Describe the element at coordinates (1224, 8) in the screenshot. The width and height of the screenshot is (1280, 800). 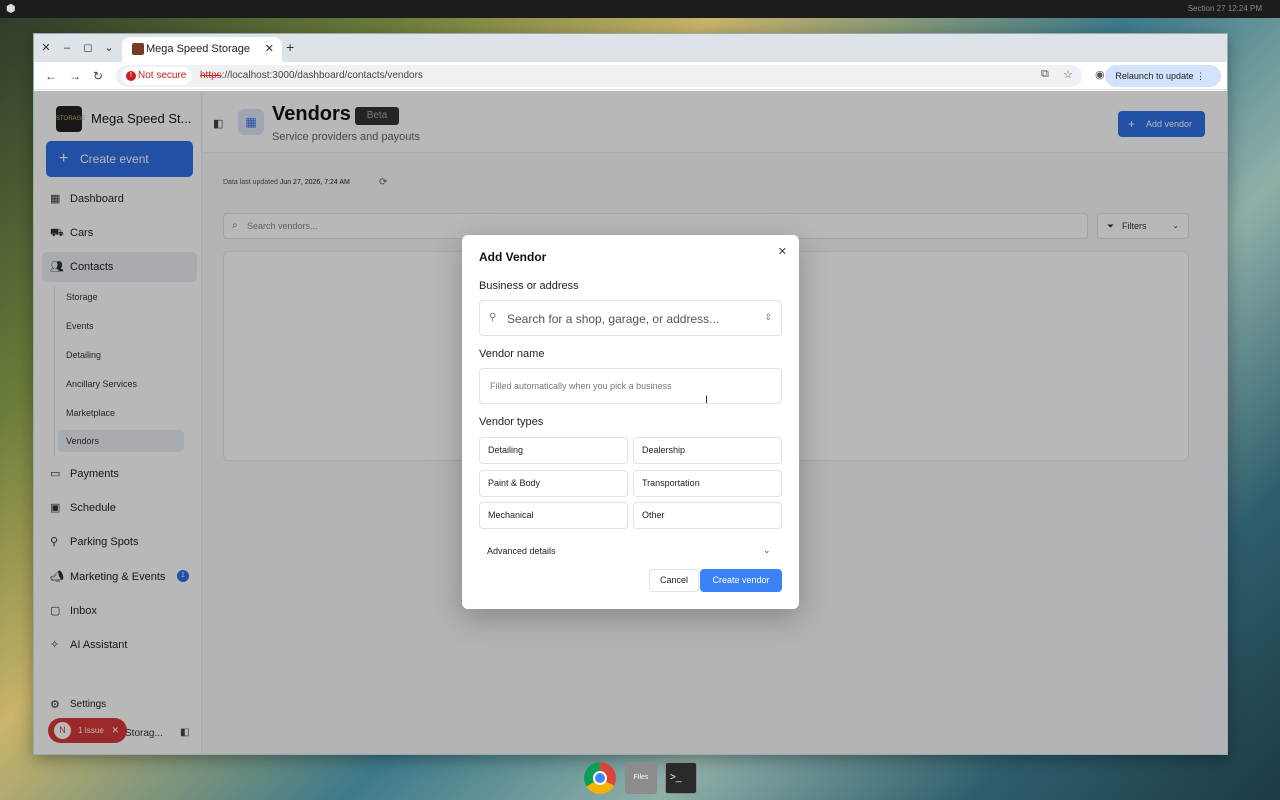
I see `system-clock: Section 27 12:24 PM` at that location.